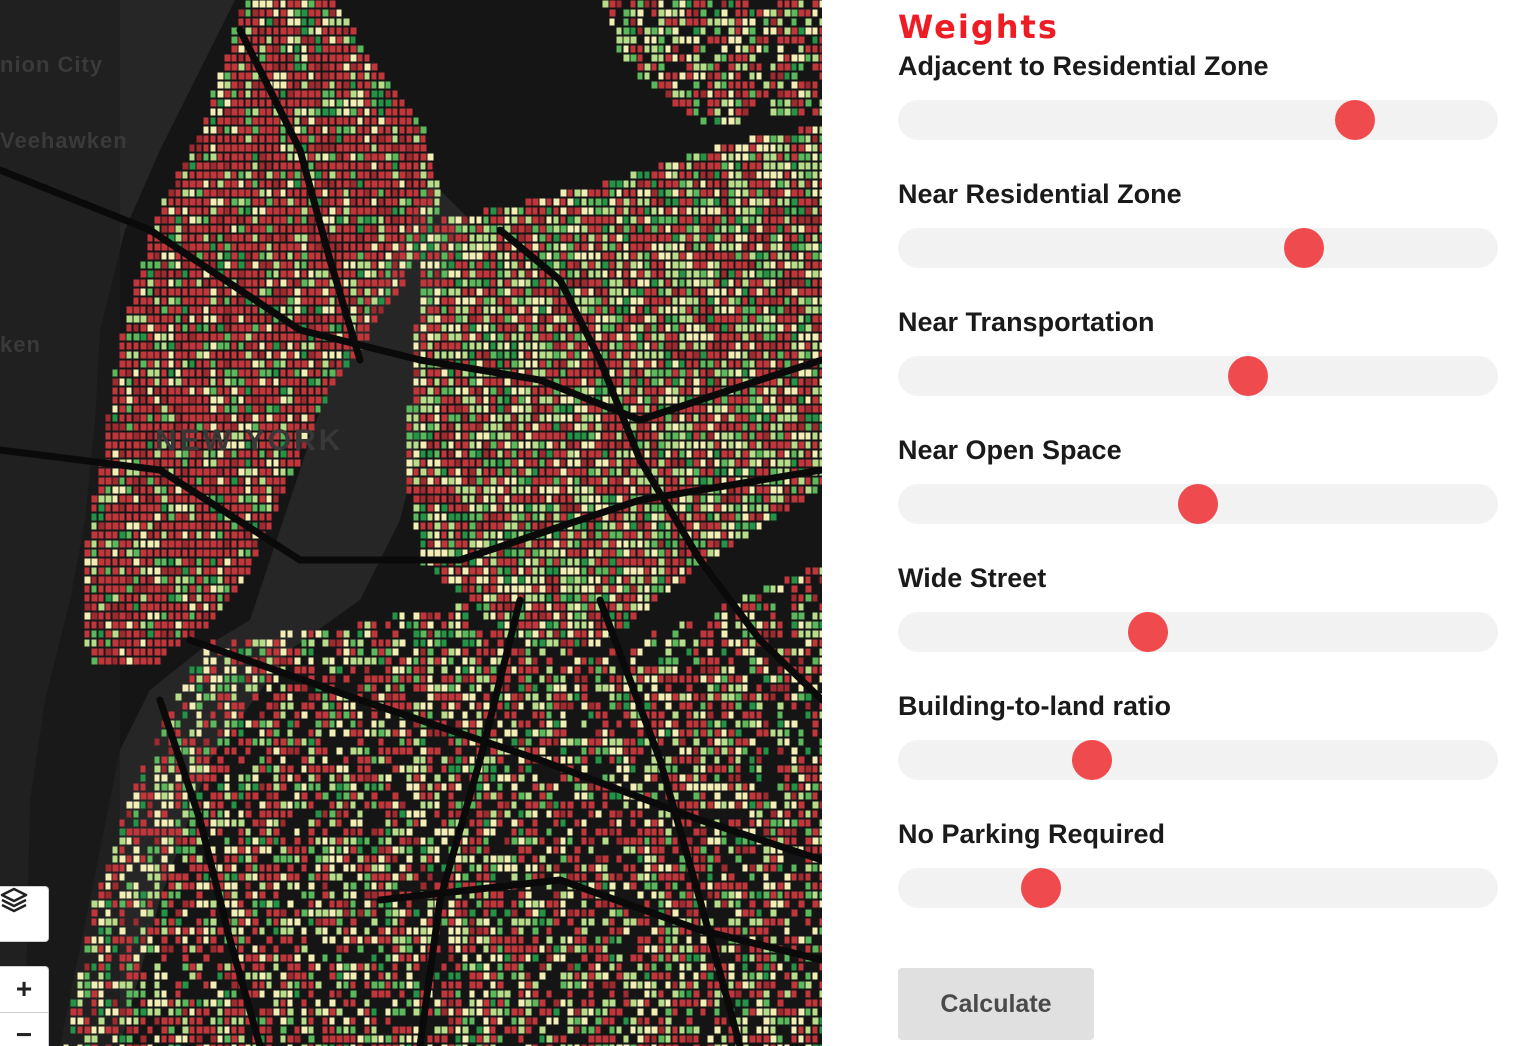 This screenshot has height=1046, width=1532. I want to click on slider-label: Building-to-land ratio, so click(1034, 706).